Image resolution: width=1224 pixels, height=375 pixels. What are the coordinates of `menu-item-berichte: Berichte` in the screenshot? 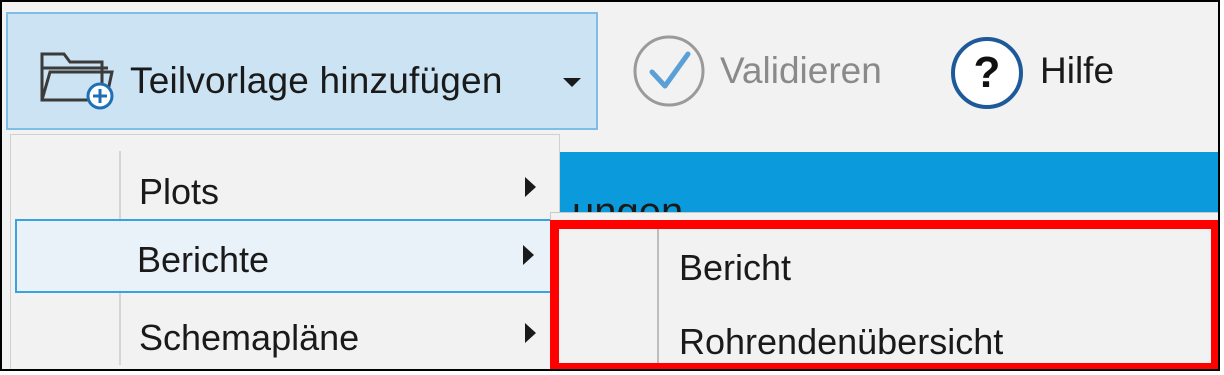 It's located at (285, 256).